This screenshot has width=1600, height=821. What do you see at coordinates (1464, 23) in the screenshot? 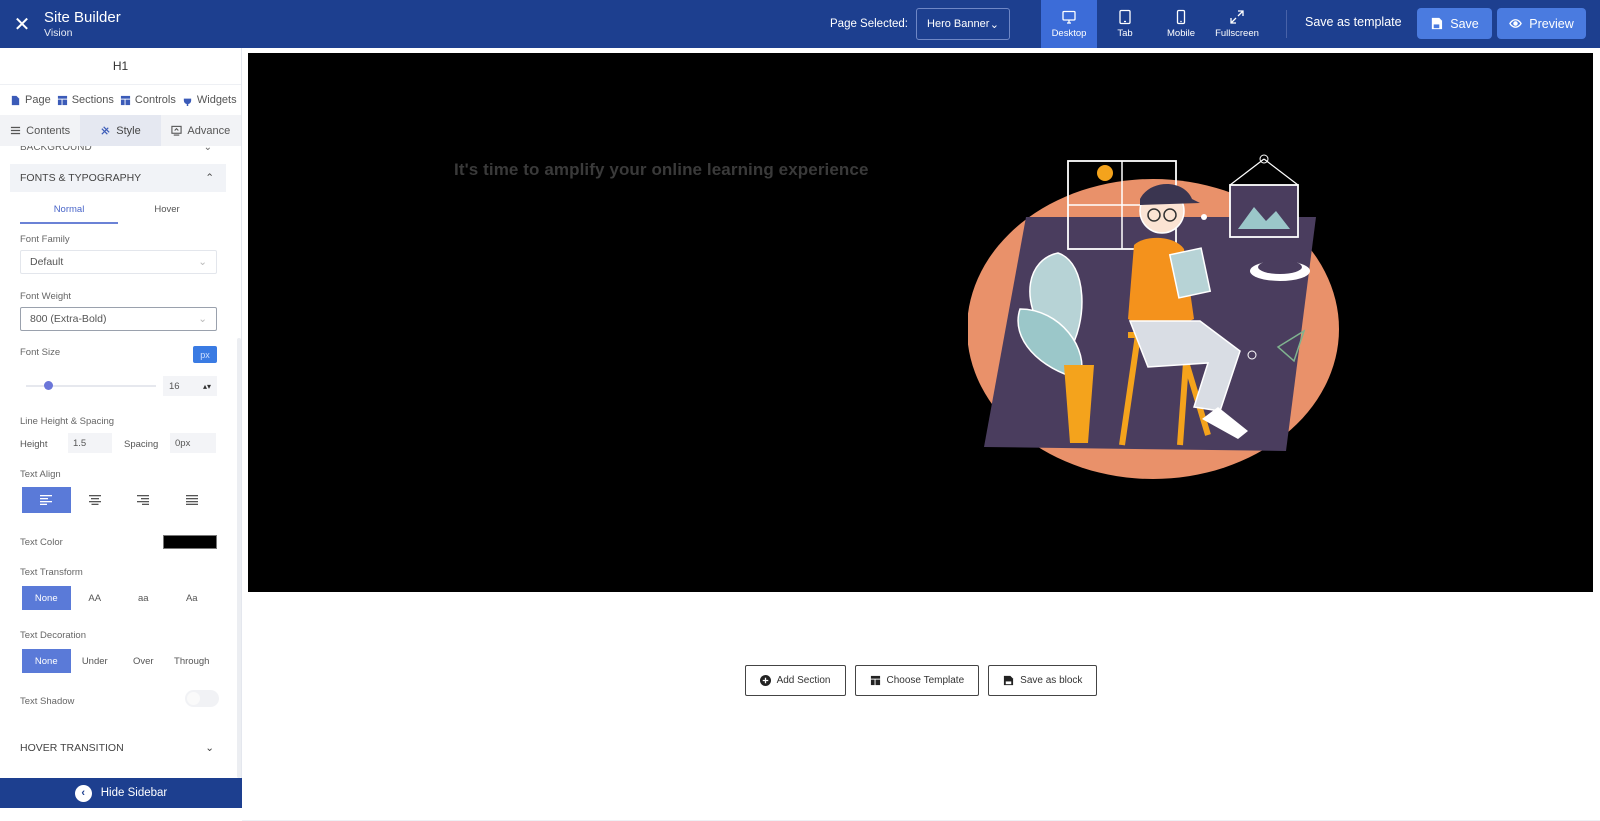
I see `save-label: Save` at bounding box center [1464, 23].